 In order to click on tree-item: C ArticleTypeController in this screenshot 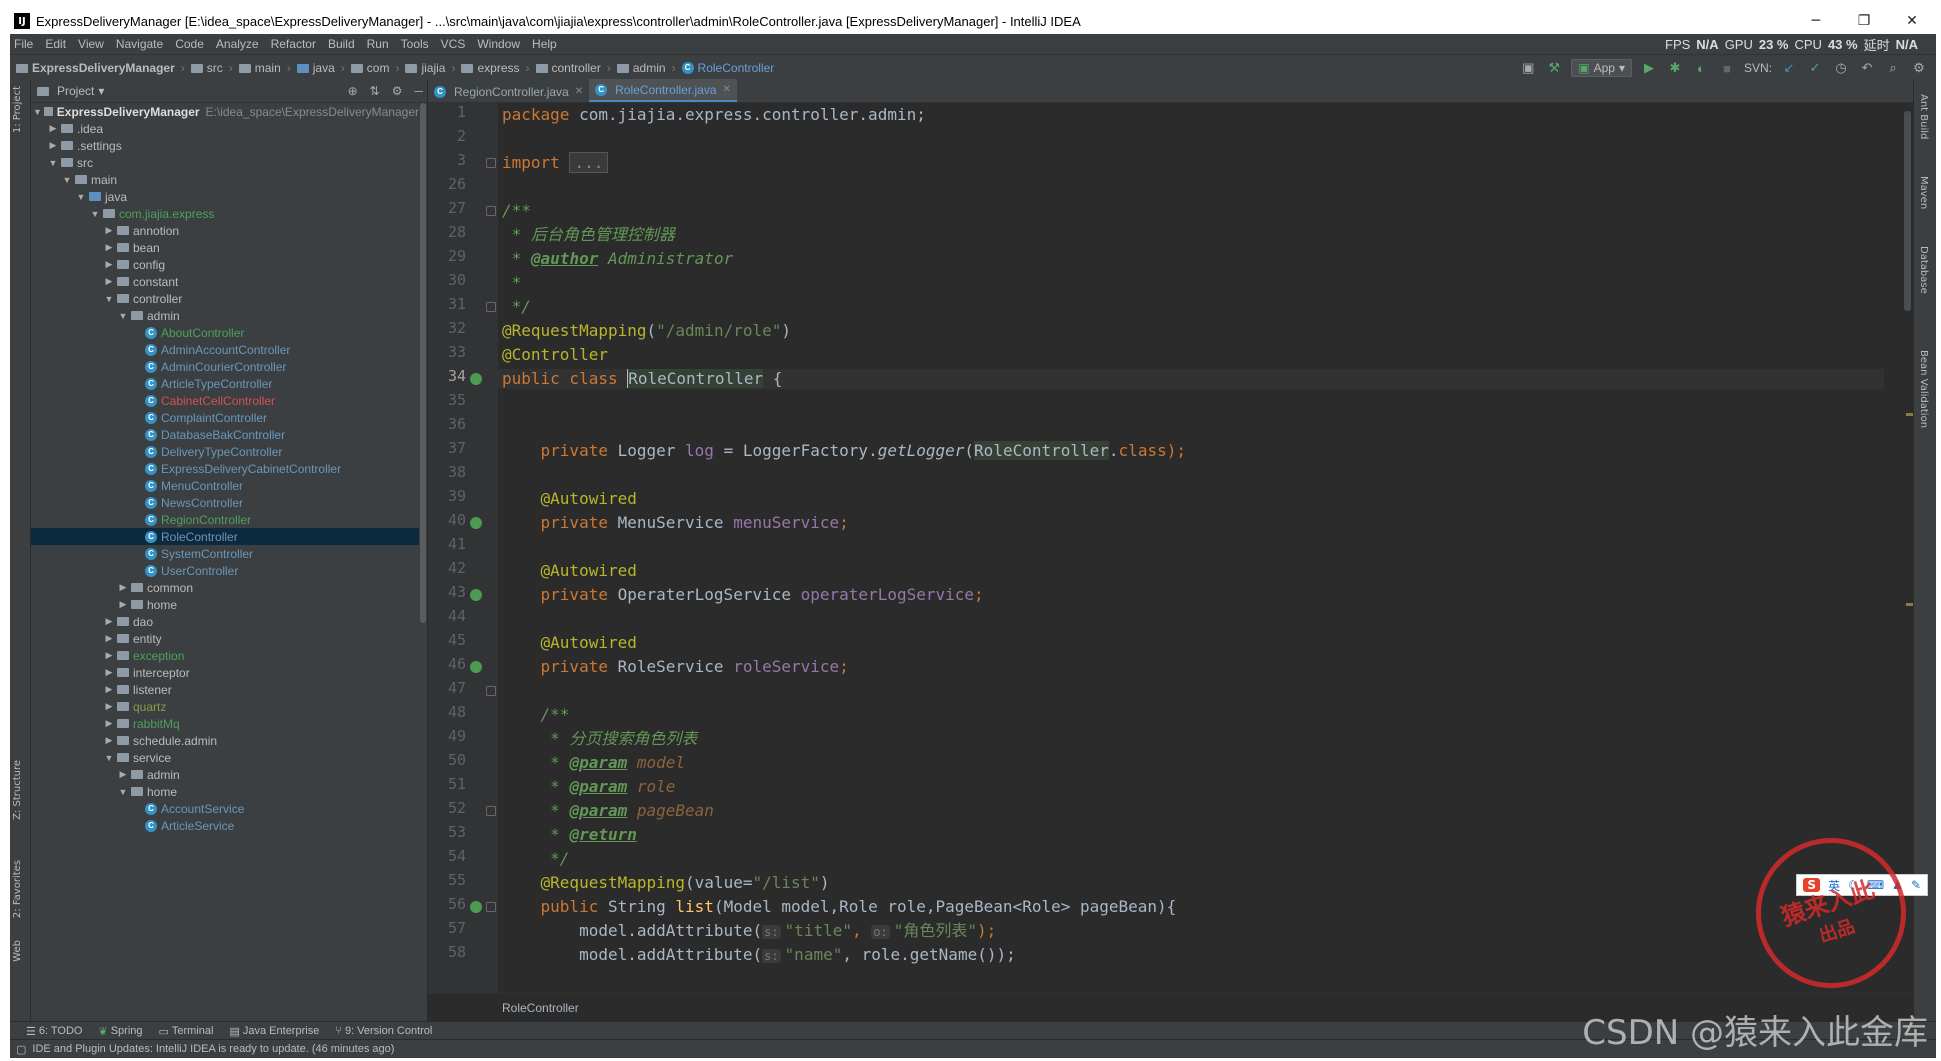, I will do `click(225, 383)`.